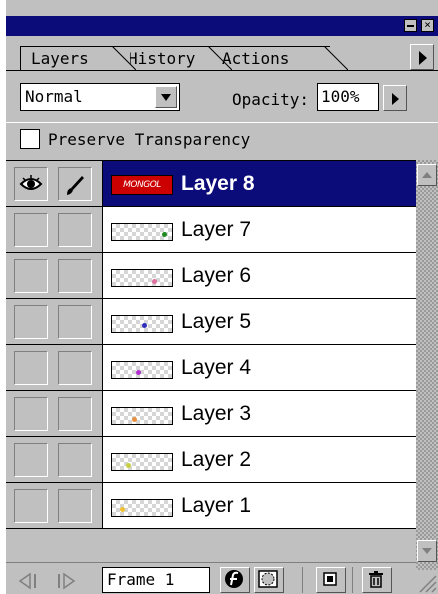  I want to click on layer-row: Layer 5, so click(211, 322).